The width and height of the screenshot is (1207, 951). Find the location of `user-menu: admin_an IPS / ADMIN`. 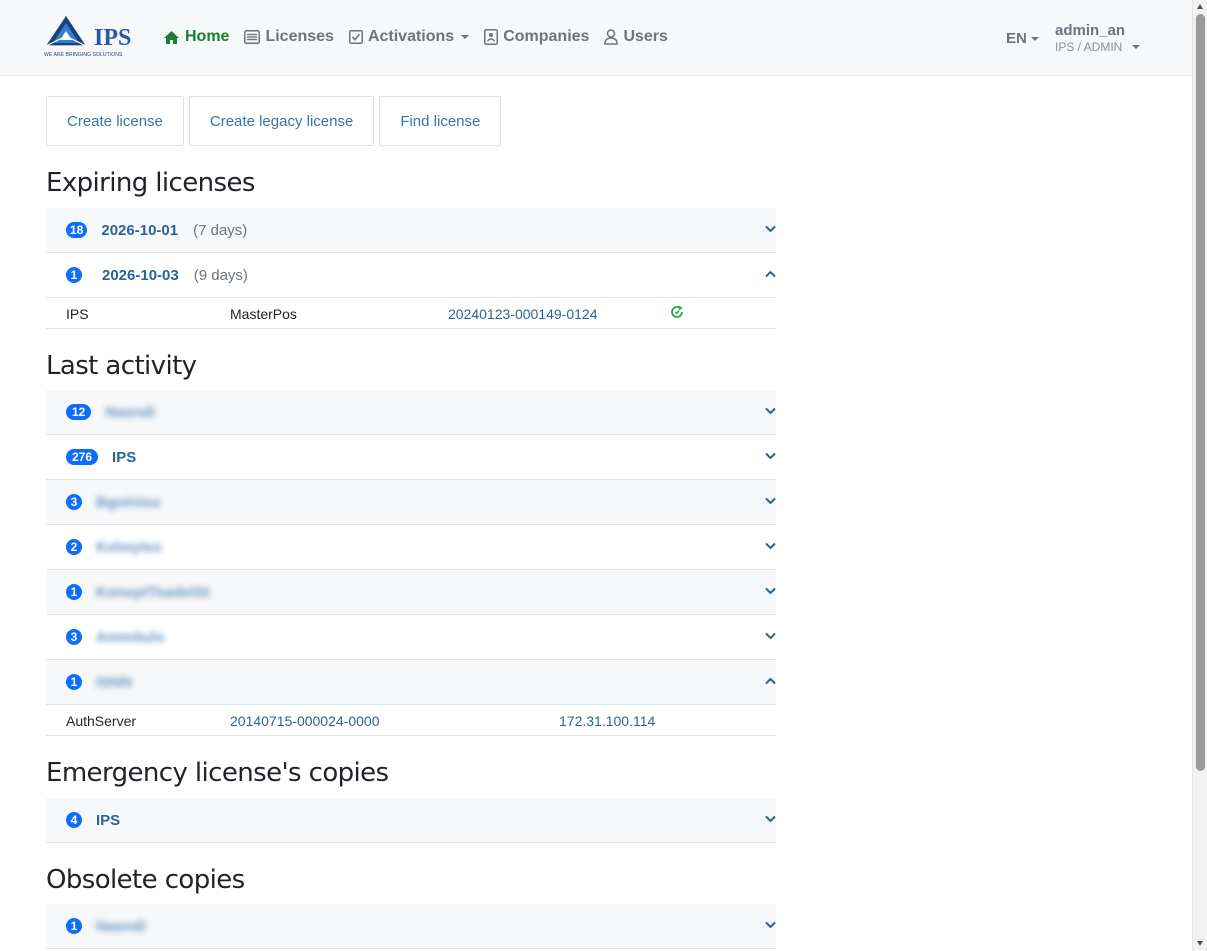

user-menu: admin_an IPS / ADMIN is located at coordinates (1098, 38).